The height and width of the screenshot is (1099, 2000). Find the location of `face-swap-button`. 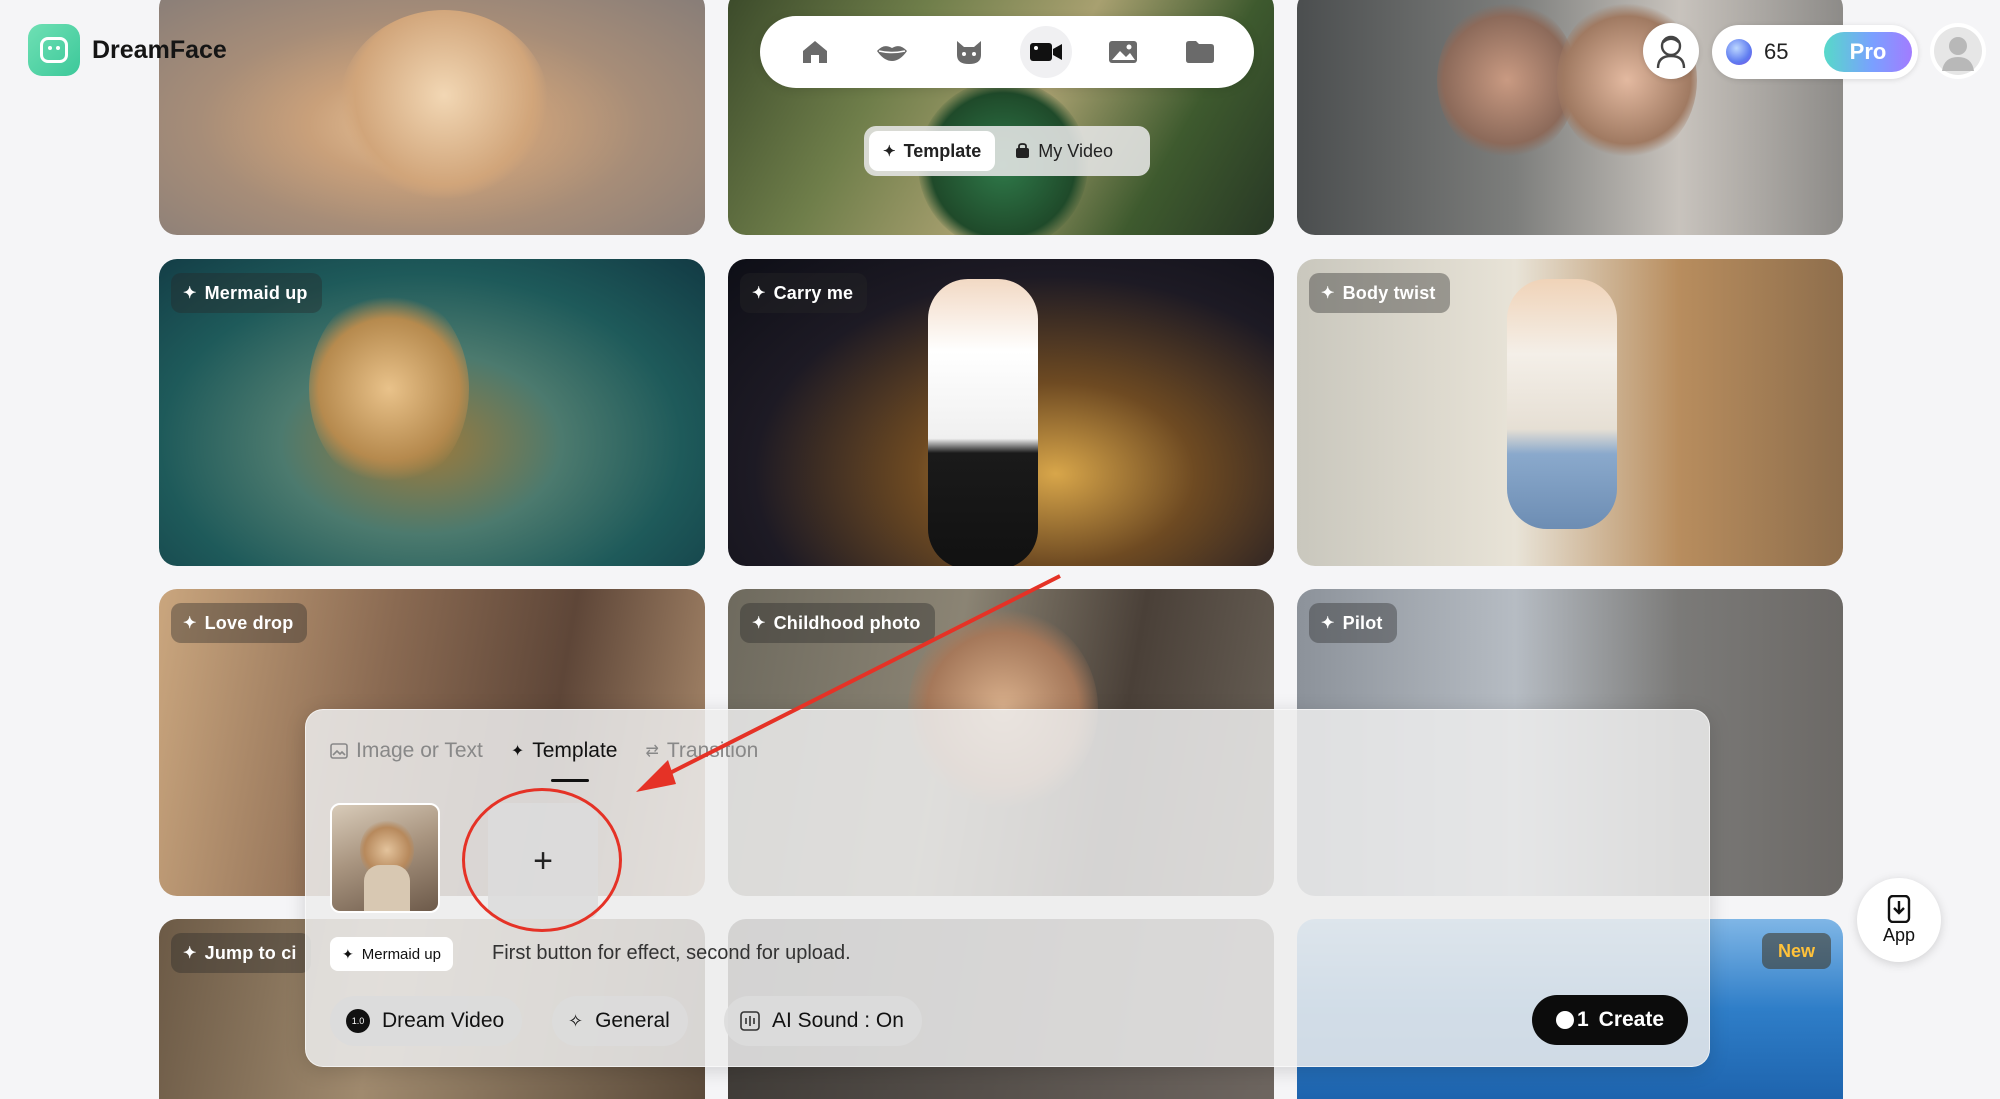

face-swap-button is located at coordinates (1671, 51).